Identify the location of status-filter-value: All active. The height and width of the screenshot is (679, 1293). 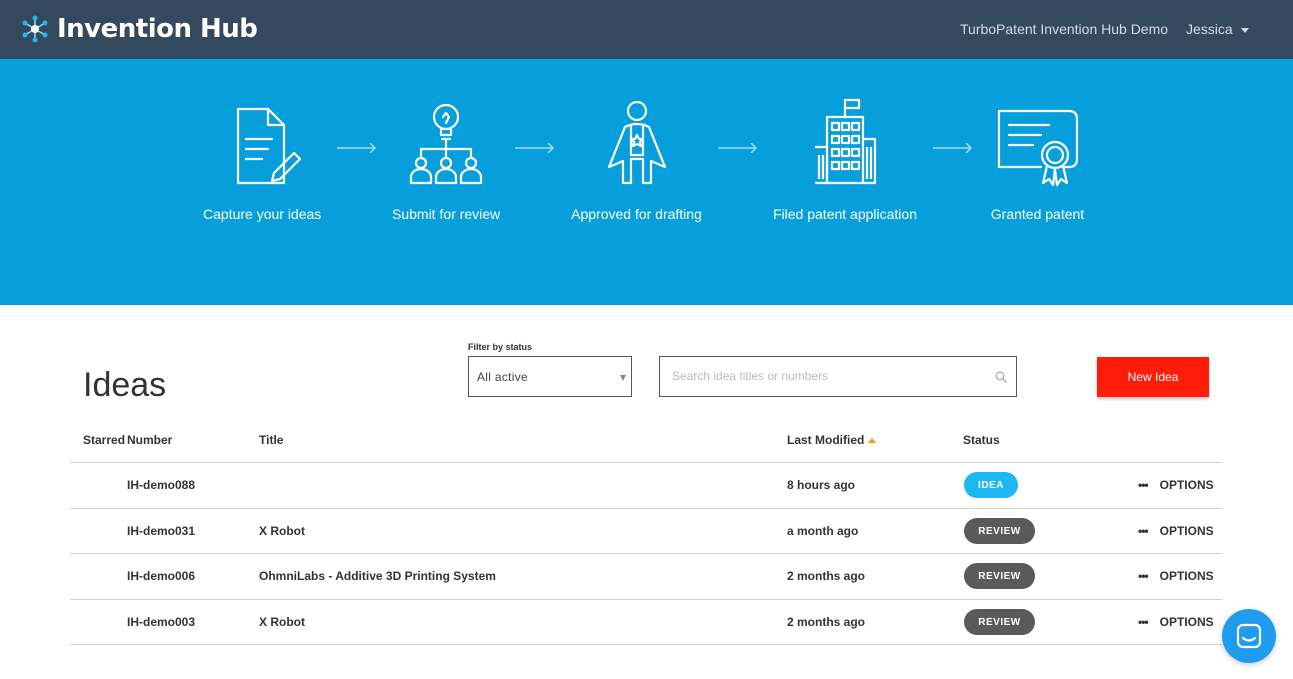
(503, 377).